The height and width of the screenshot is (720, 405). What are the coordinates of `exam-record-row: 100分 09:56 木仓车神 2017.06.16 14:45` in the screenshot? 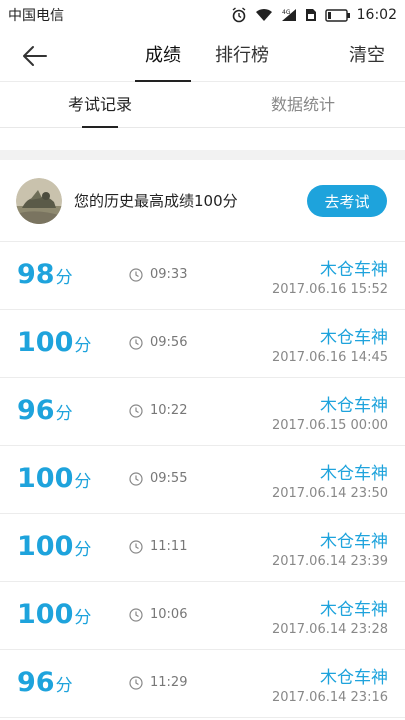 It's located at (202, 344).